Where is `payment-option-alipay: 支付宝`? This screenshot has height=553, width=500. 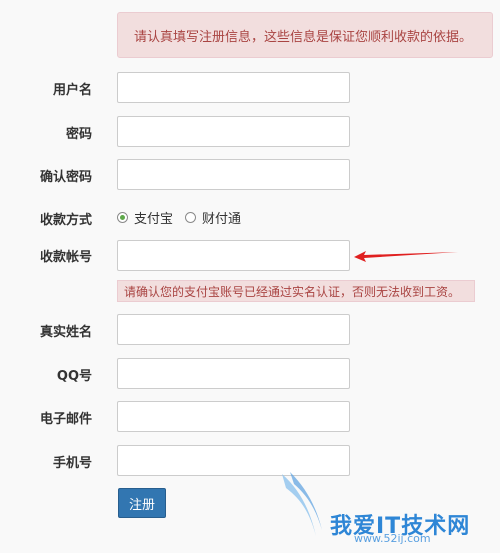 payment-option-alipay: 支付宝 is located at coordinates (145, 217).